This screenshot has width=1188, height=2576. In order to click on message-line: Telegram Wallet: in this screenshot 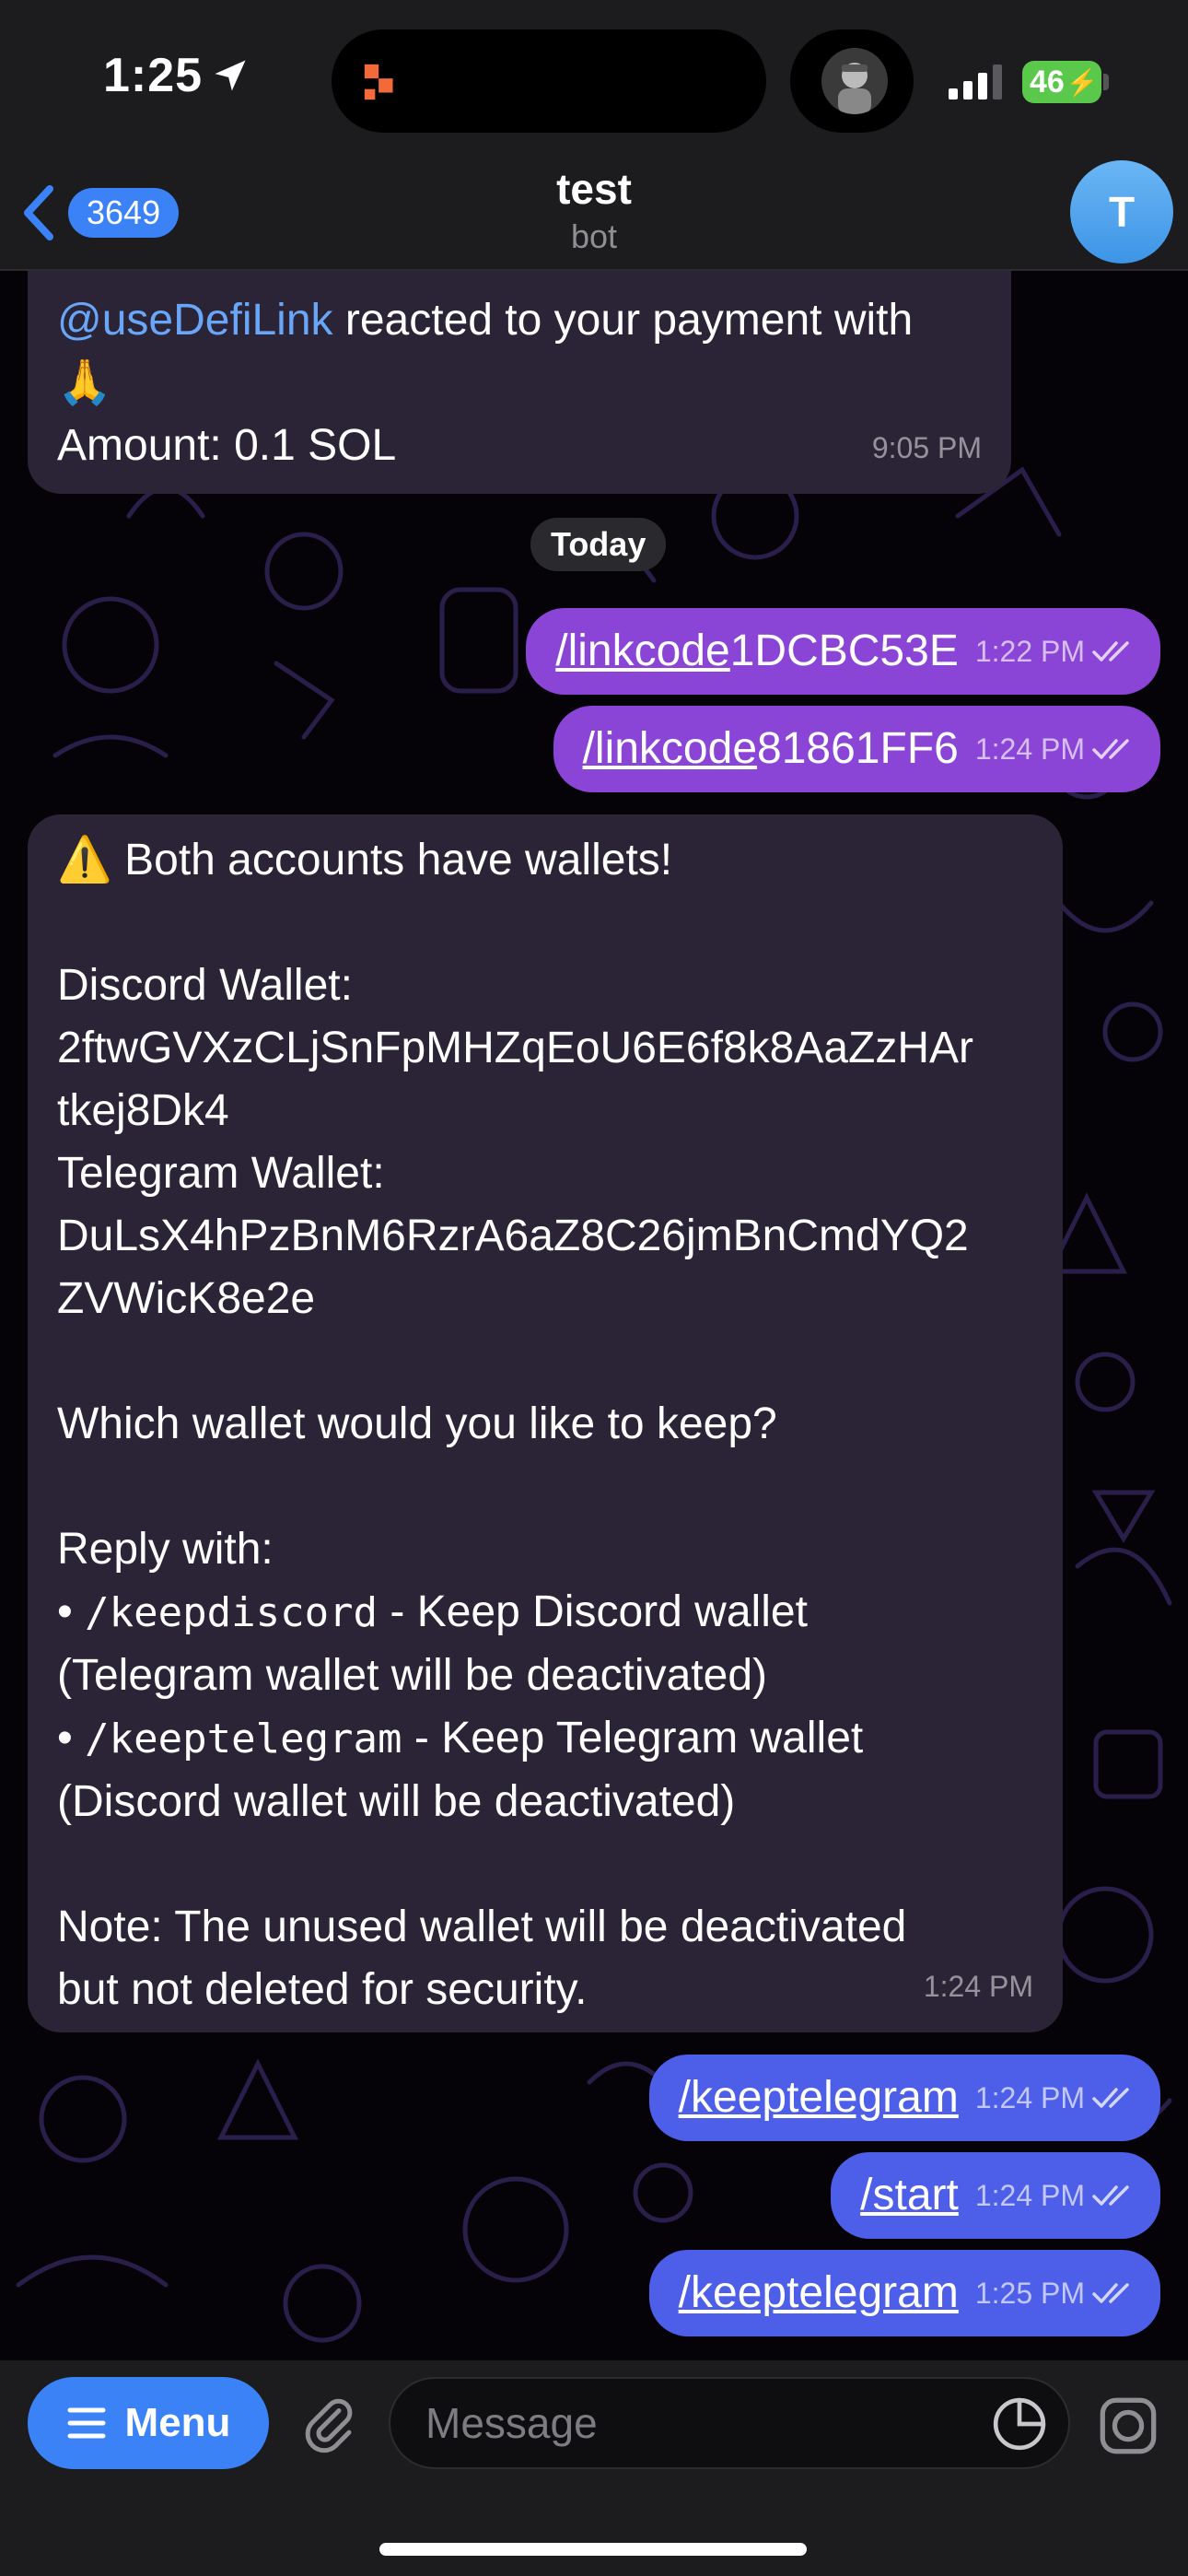, I will do `click(221, 1173)`.